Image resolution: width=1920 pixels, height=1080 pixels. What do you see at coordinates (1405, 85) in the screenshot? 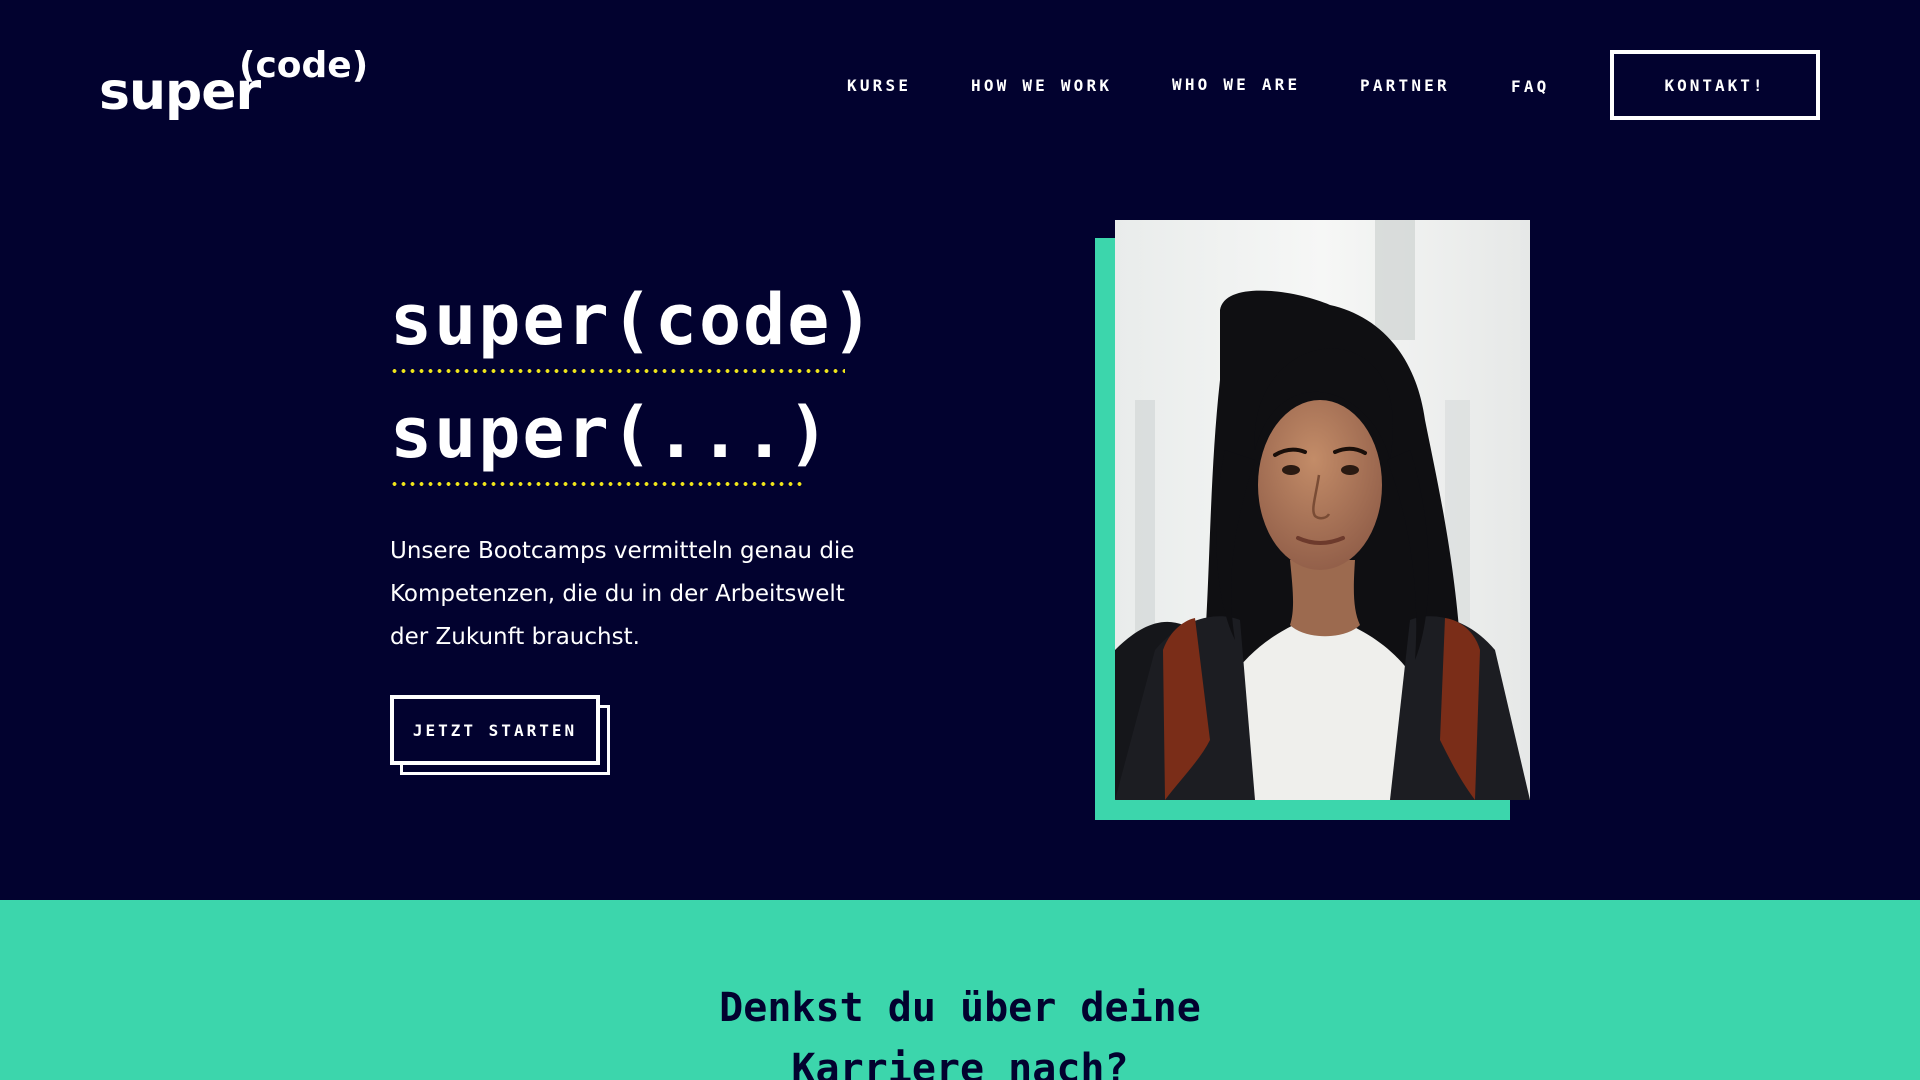
I see `nav-link-partner: PARTNER` at bounding box center [1405, 85].